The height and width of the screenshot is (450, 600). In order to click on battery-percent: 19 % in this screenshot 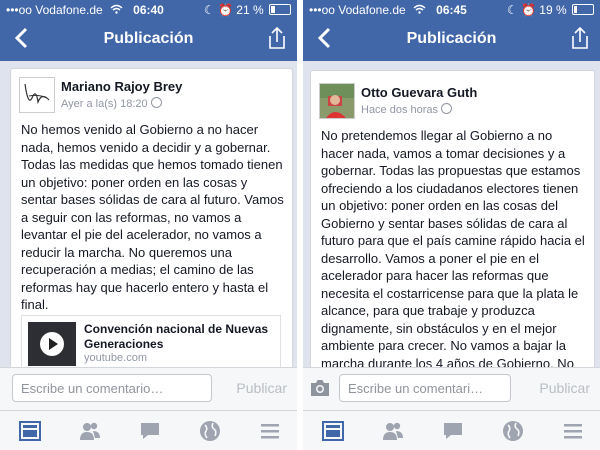, I will do `click(553, 10)`.